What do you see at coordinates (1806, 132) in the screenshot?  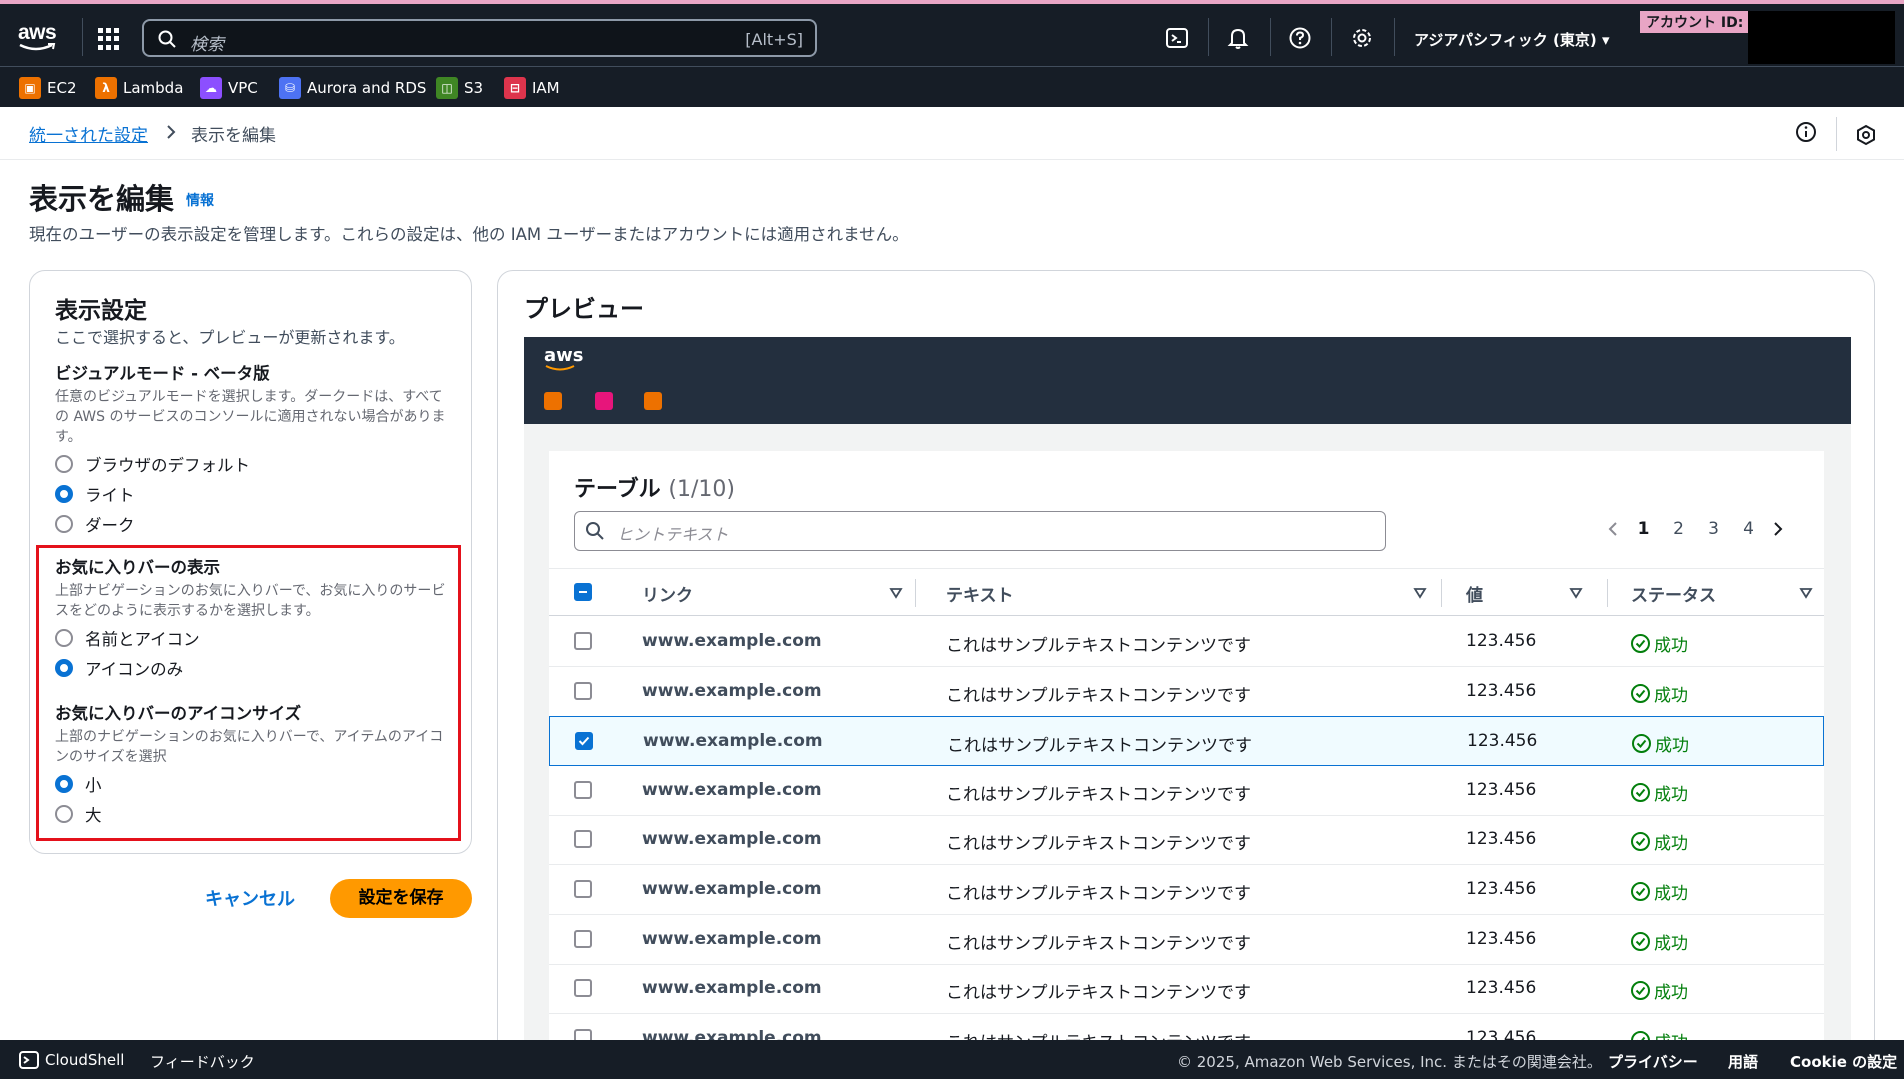 I see `info-panel-icon` at bounding box center [1806, 132].